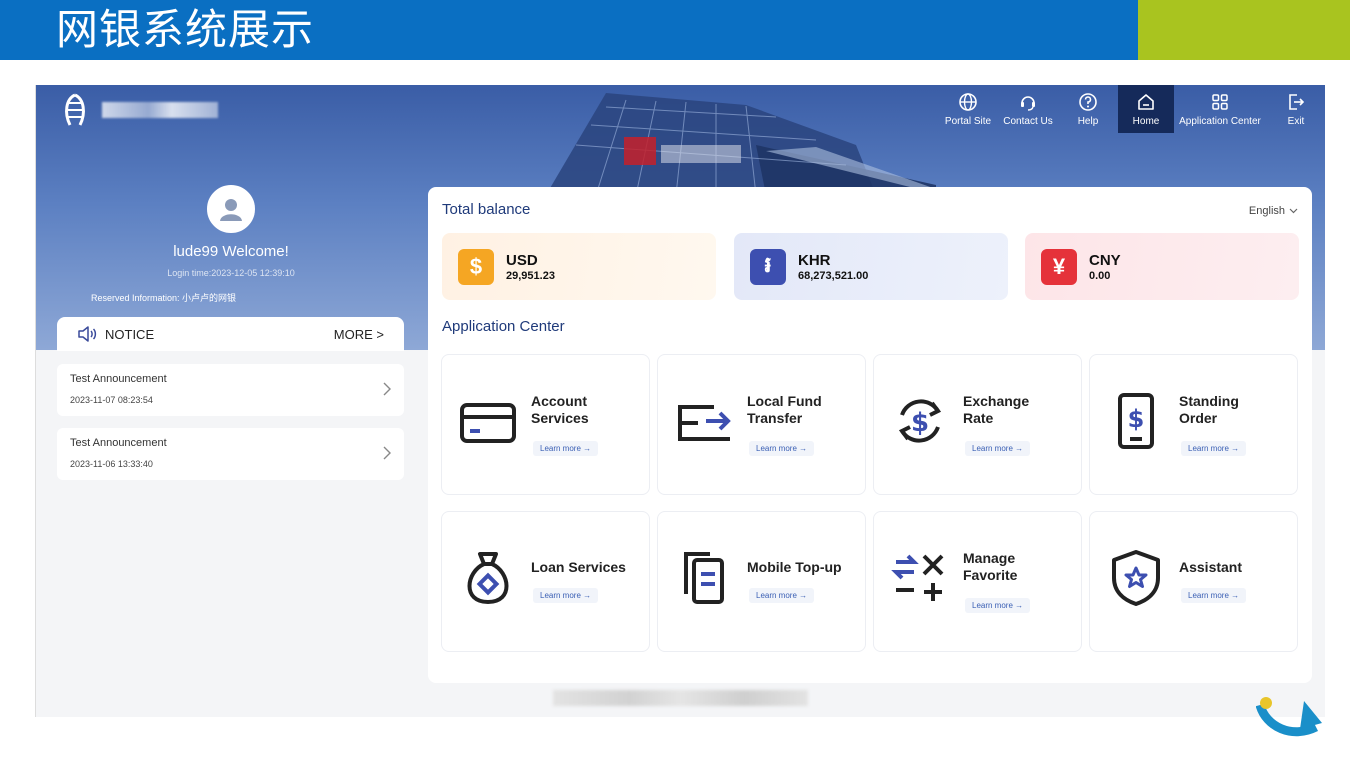 Image resolution: width=1350 pixels, height=759 pixels. I want to click on nav-home: Home, so click(1146, 109).